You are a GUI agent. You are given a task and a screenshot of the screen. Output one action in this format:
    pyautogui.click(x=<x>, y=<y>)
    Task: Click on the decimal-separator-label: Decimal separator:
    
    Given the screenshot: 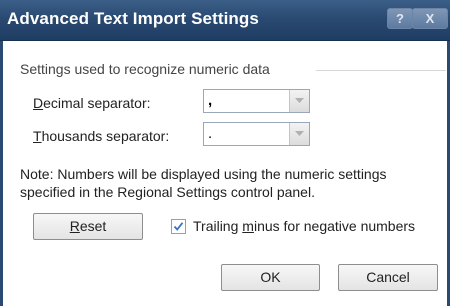 What is the action you would take?
    pyautogui.click(x=92, y=103)
    